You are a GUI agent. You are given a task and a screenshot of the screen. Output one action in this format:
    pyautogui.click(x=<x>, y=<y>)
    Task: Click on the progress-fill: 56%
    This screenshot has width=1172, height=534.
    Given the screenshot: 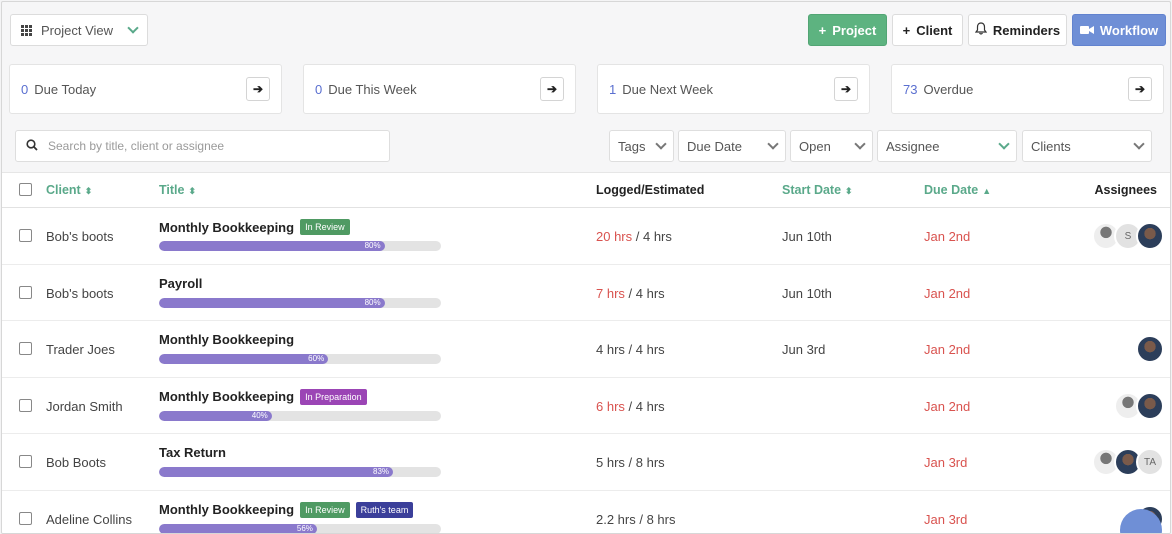 What is the action you would take?
    pyautogui.click(x=238, y=528)
    